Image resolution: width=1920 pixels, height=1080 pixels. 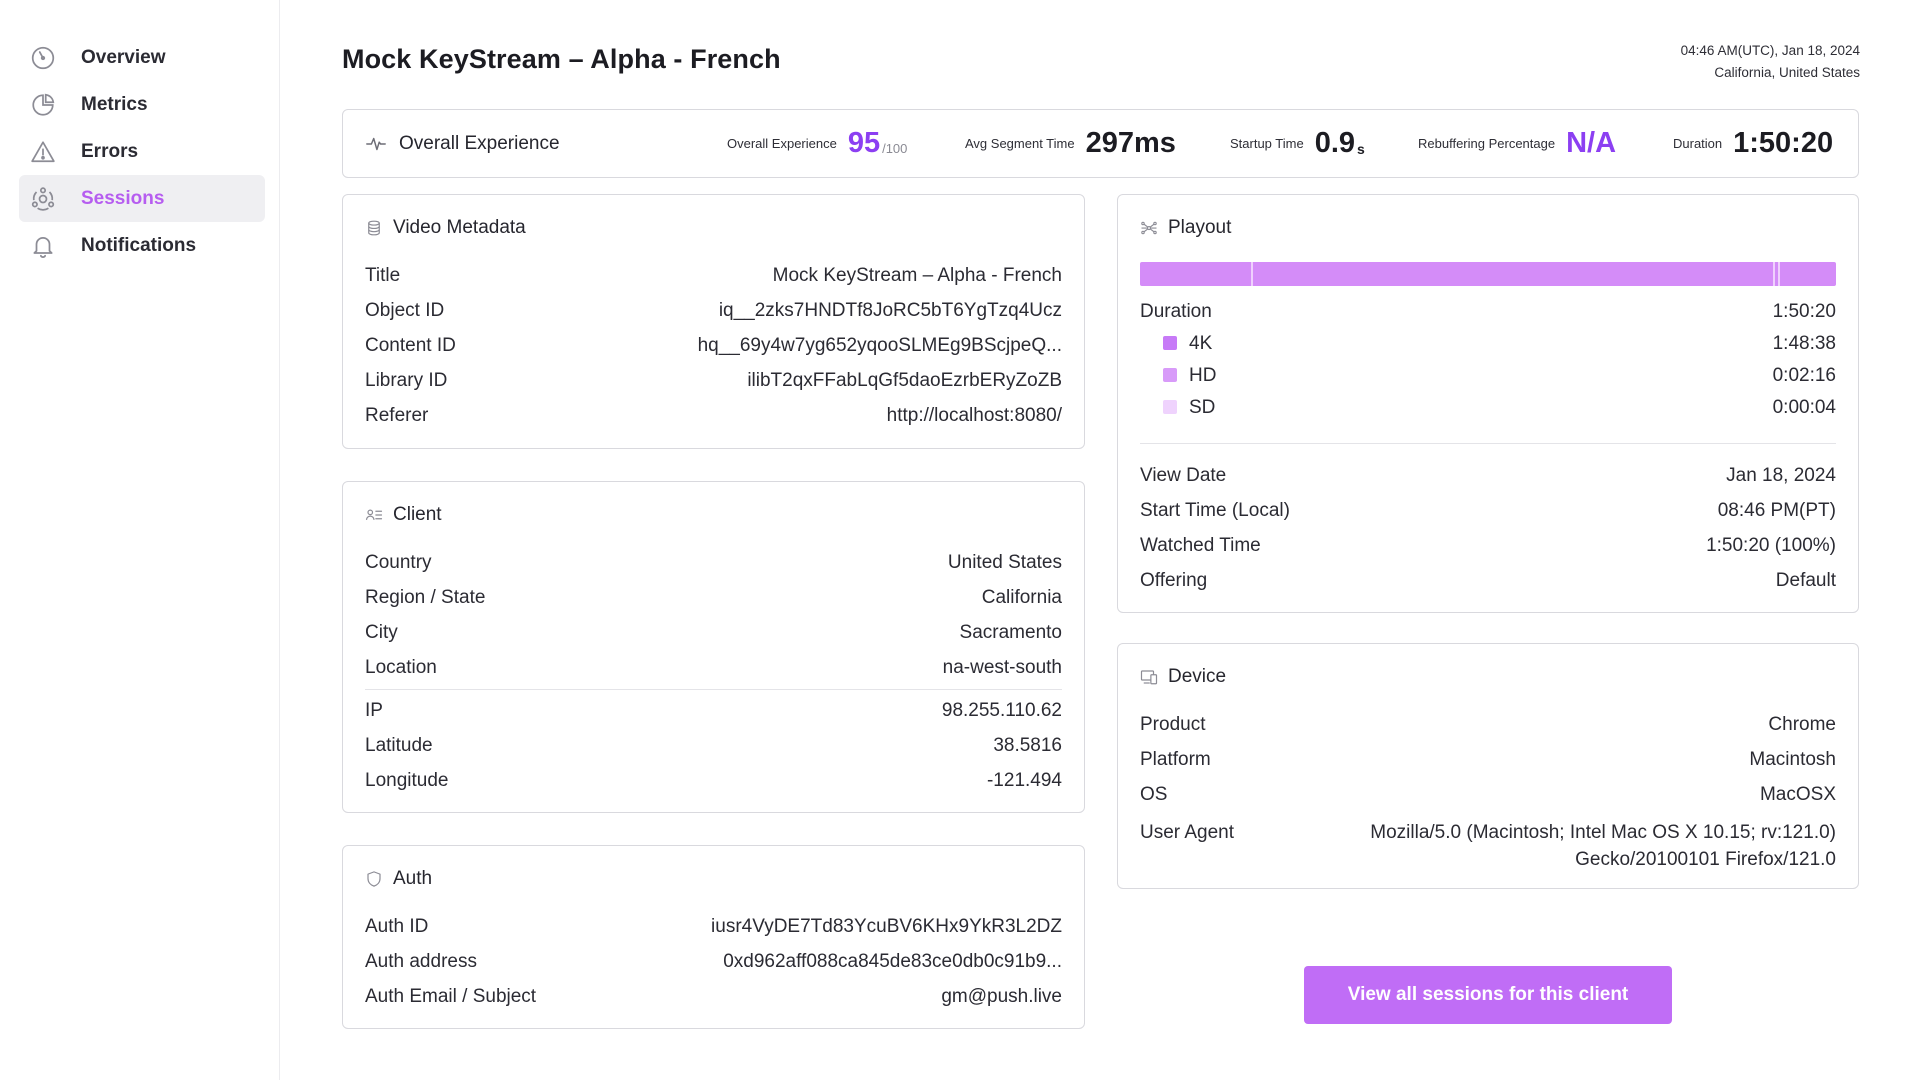 I want to click on row-value: 0:00:04, so click(x=1804, y=407).